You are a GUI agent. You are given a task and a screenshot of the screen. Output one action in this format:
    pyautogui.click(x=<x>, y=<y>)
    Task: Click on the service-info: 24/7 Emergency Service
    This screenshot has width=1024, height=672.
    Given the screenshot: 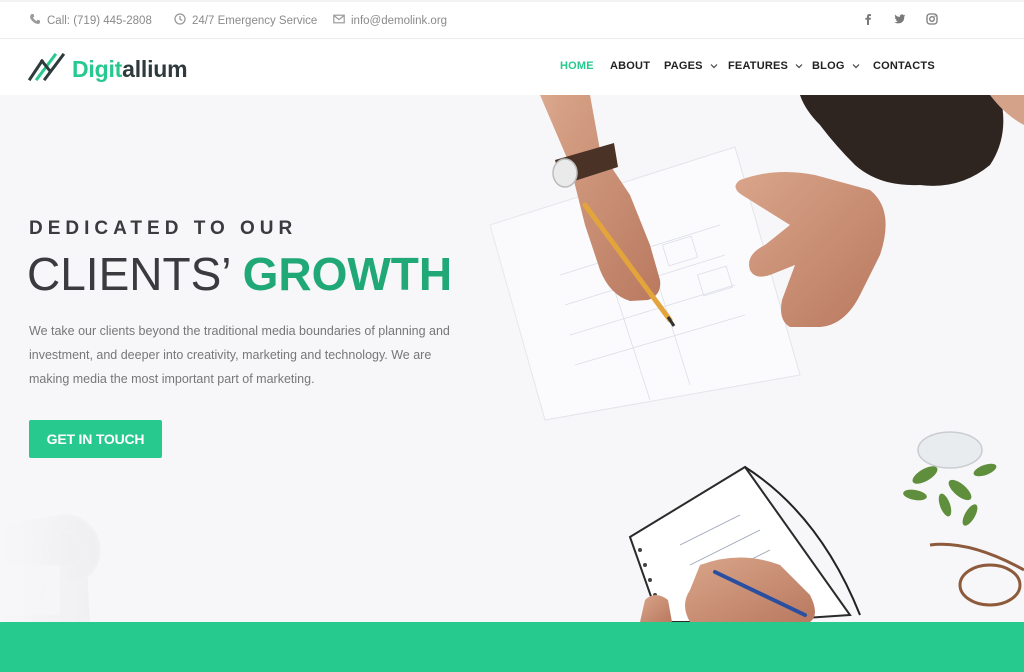 What is the action you would take?
    pyautogui.click(x=245, y=20)
    